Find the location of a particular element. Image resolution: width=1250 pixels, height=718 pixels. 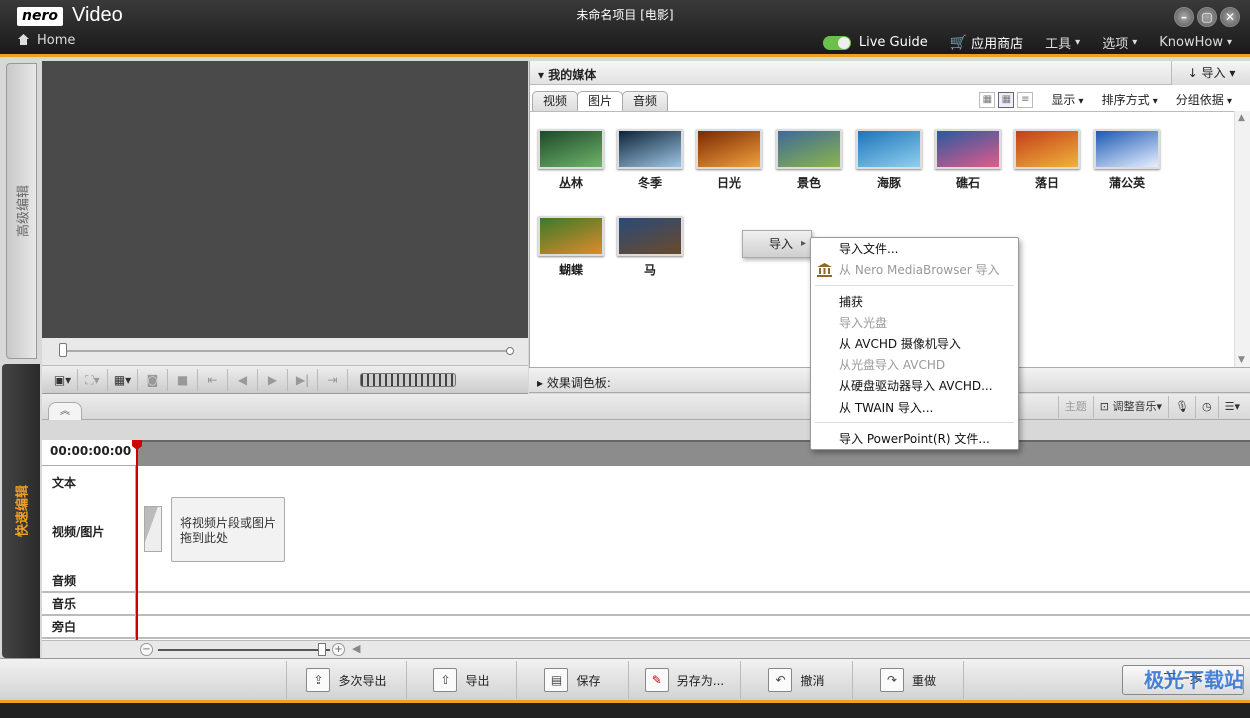

multi-export-button: ⇪ 多次导出 is located at coordinates (346, 680).